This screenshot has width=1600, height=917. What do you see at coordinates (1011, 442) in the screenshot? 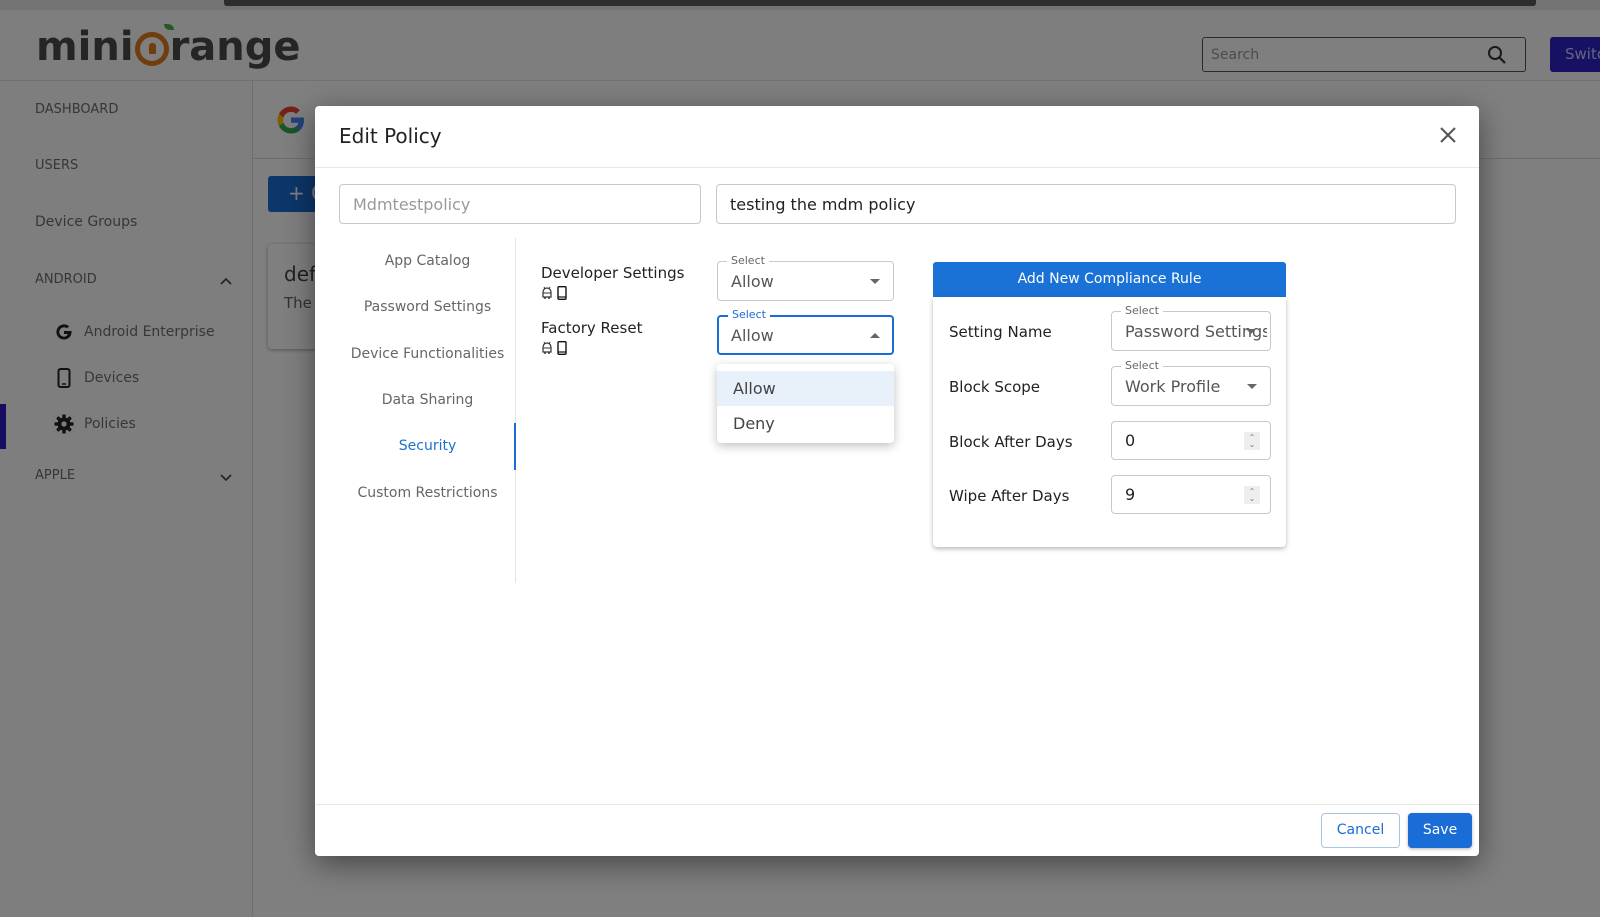
I see `block-after-days-label: Block After Days` at bounding box center [1011, 442].